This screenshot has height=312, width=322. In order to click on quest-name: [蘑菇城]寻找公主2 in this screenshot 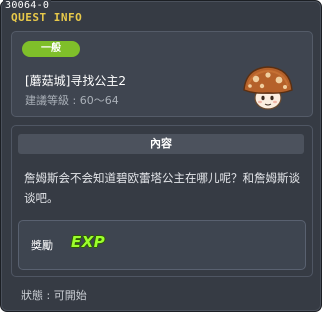, I will do `click(75, 81)`.